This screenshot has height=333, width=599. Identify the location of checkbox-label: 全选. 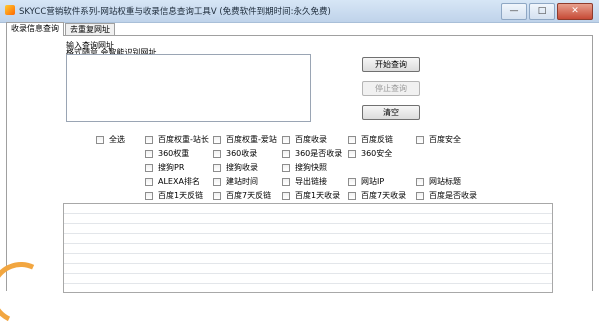
(117, 139).